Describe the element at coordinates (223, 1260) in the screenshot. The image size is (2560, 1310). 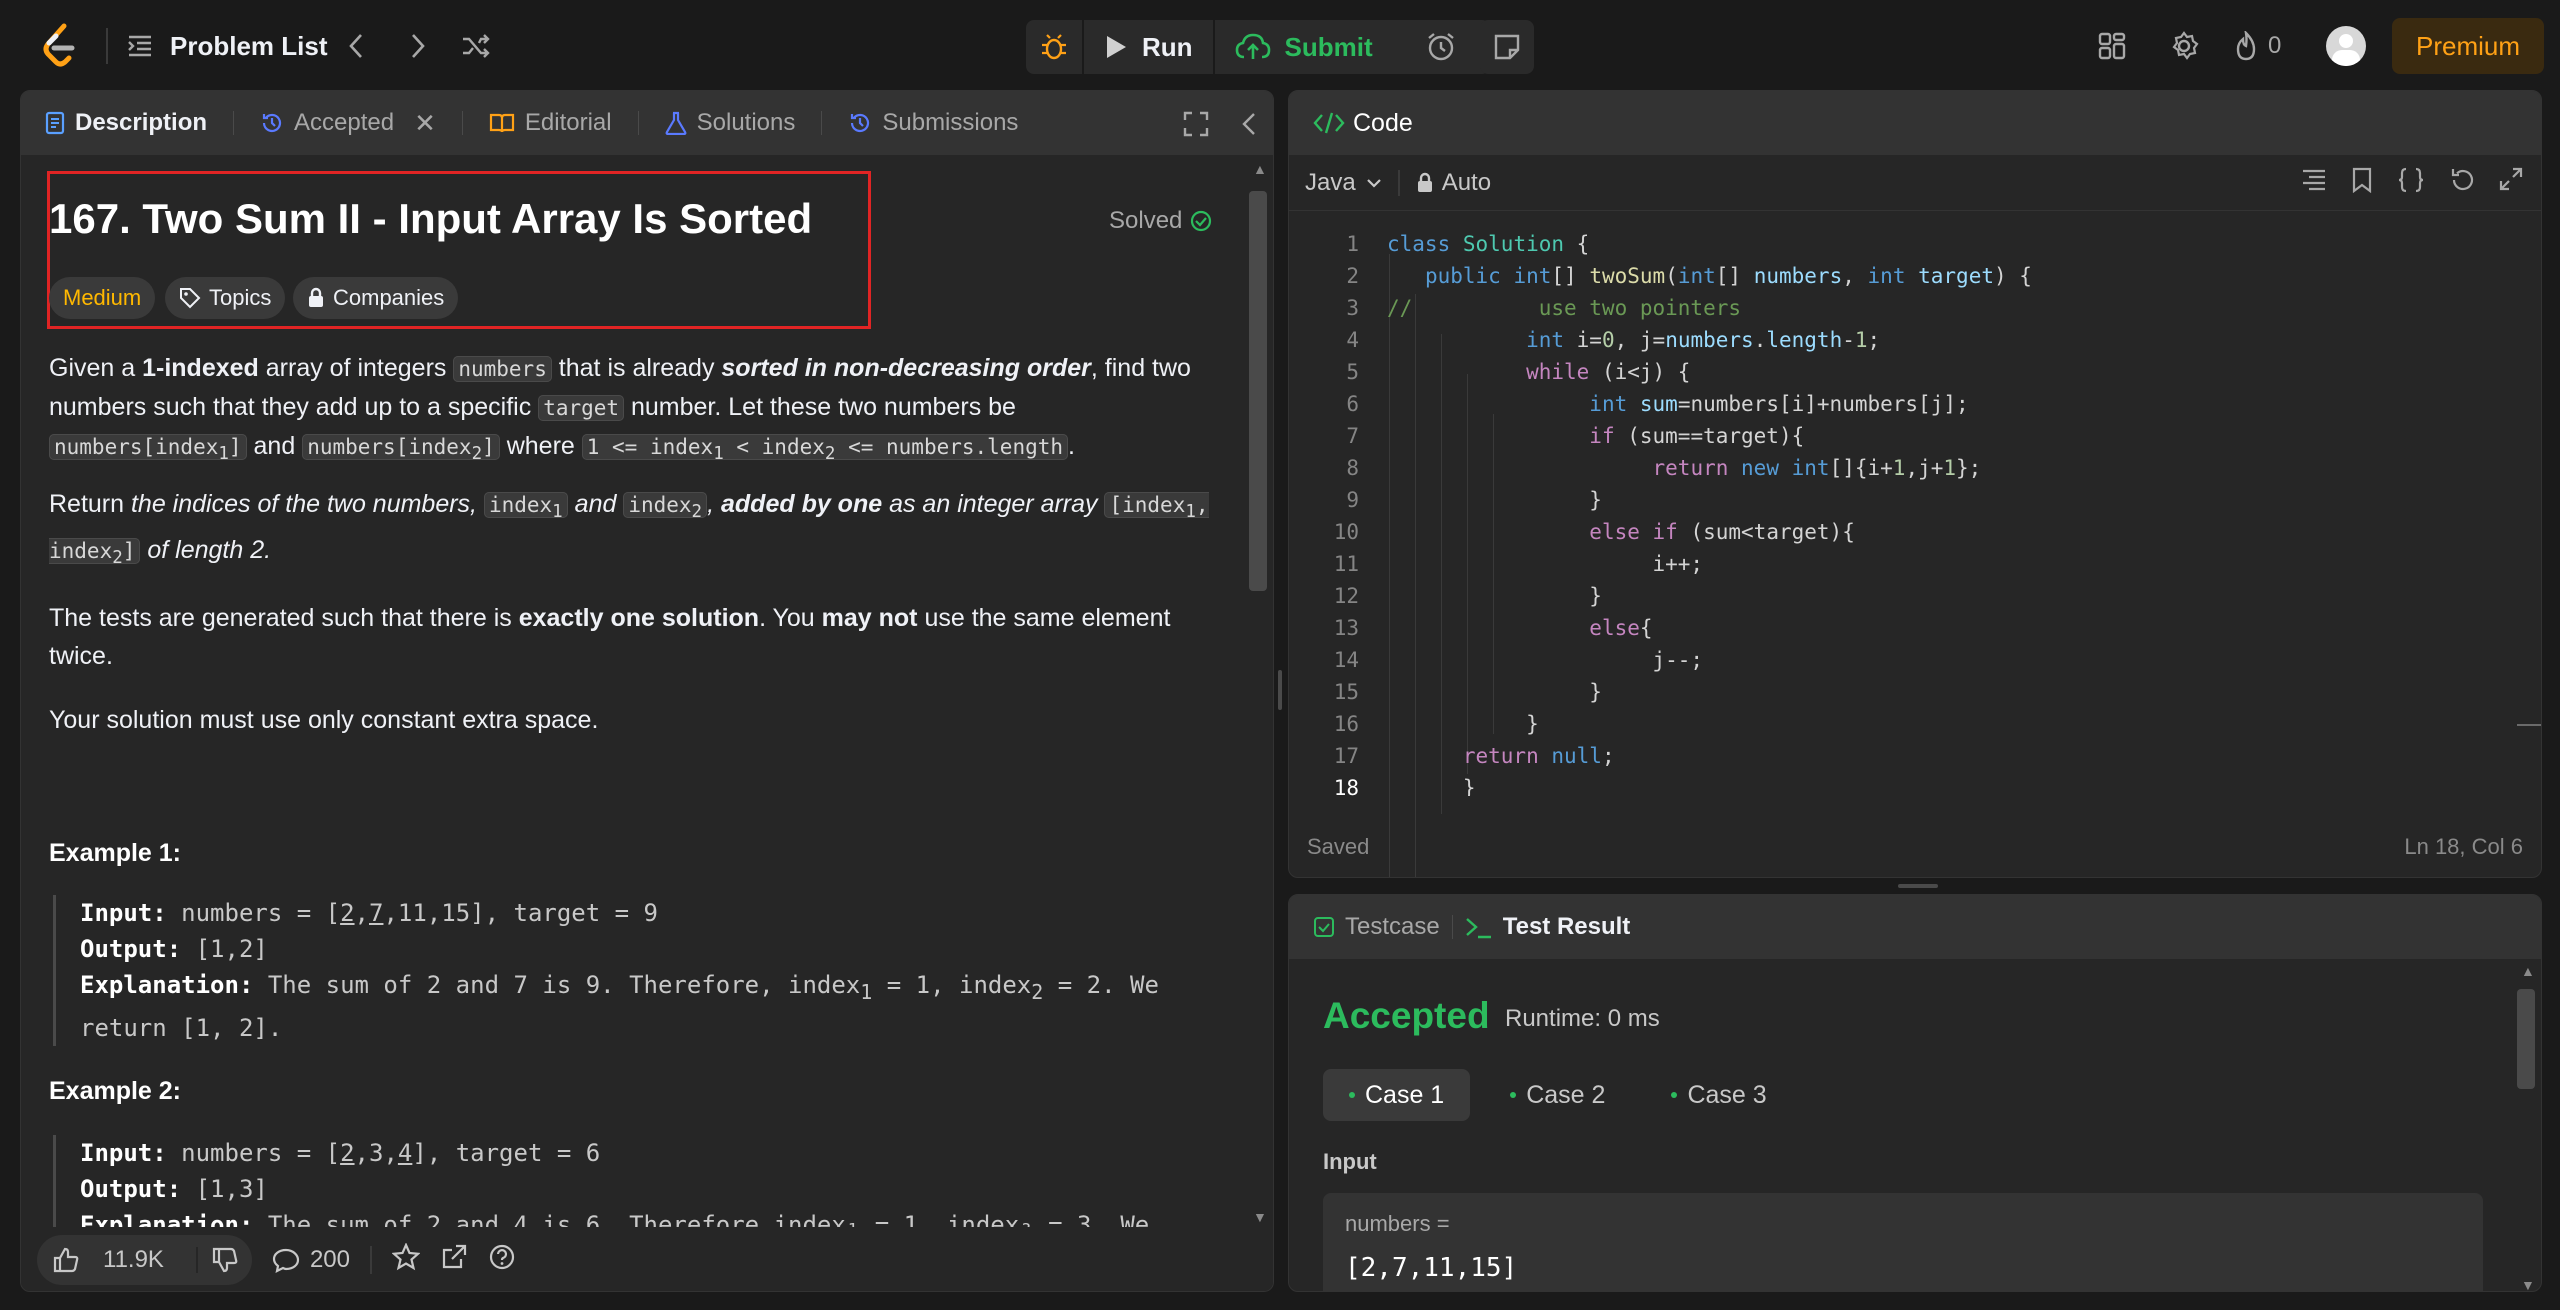
I see `dislike-button` at that location.